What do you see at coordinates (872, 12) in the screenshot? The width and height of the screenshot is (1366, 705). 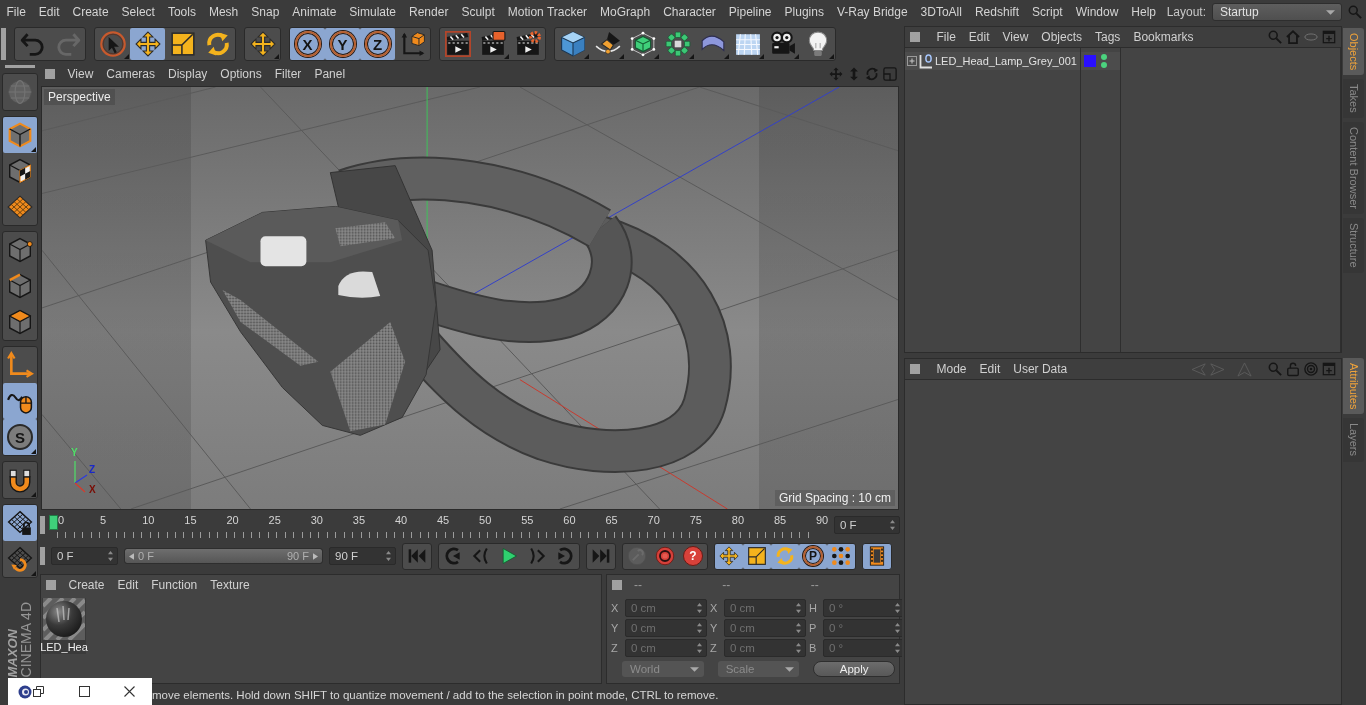 I see `menu-item: V-Ray Bridge` at bounding box center [872, 12].